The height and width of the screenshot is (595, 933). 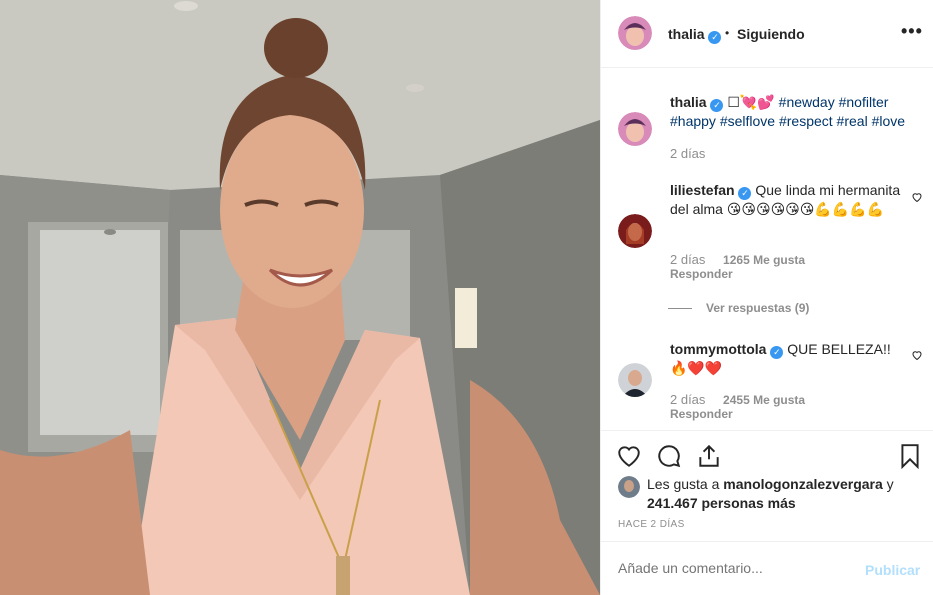 What do you see at coordinates (764, 400) in the screenshot?
I see `comment-likes: 2455 Me gusta` at bounding box center [764, 400].